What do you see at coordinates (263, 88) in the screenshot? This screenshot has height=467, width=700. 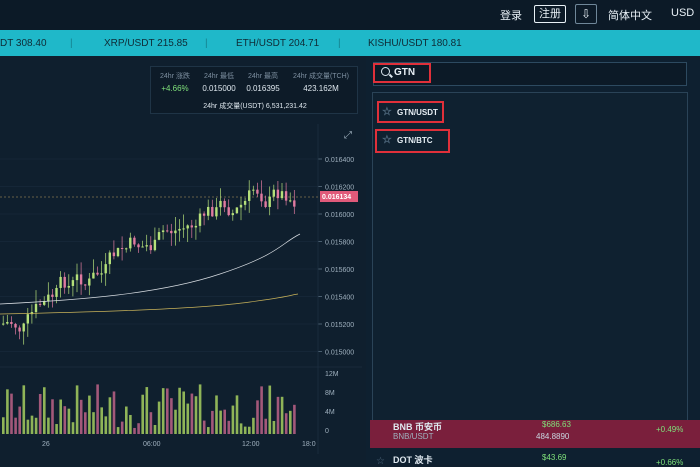 I see `stat-value: 0.016395` at bounding box center [263, 88].